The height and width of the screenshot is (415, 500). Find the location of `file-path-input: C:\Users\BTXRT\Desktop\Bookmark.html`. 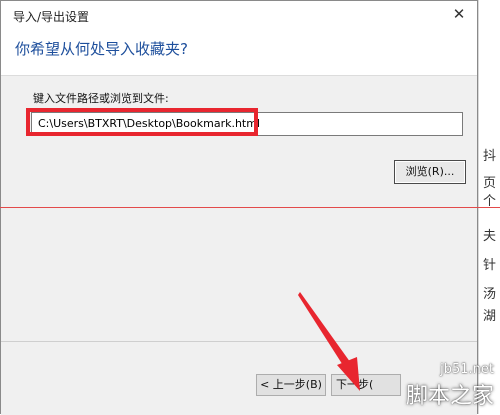

file-path-input: C:\Users\BTXRT\Desktop\Bookmark.html is located at coordinates (247, 124).